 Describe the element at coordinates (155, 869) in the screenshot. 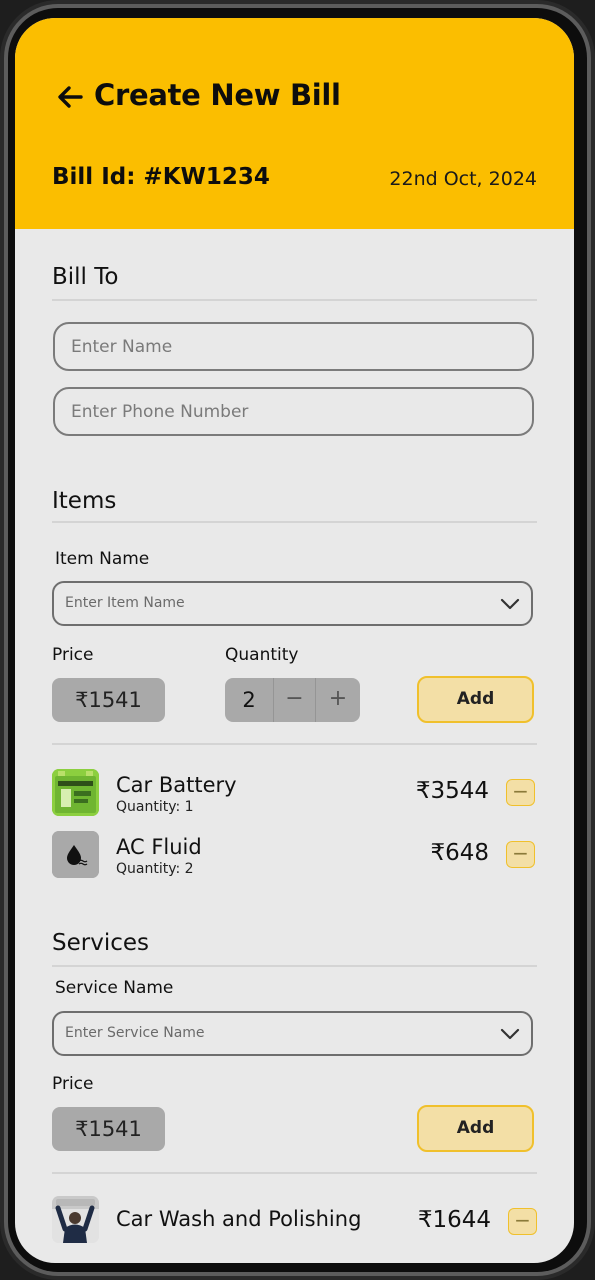

I see `item-quantity: Quantity: 2` at that location.